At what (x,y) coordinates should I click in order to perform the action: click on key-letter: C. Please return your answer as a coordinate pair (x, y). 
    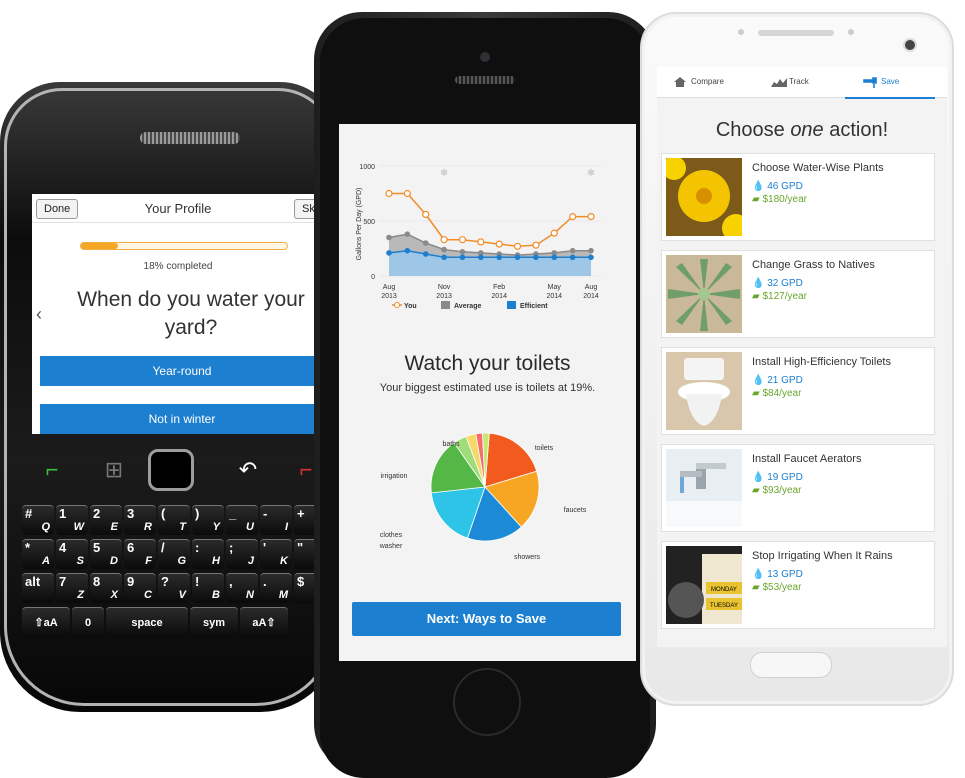
    Looking at the image, I should click on (148, 595).